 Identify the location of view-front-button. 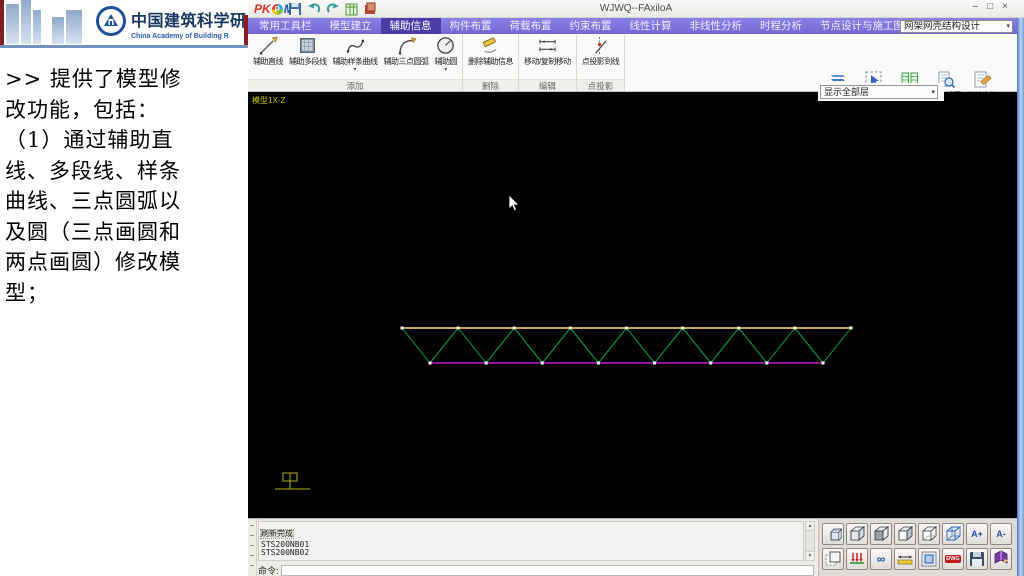
(881, 534).